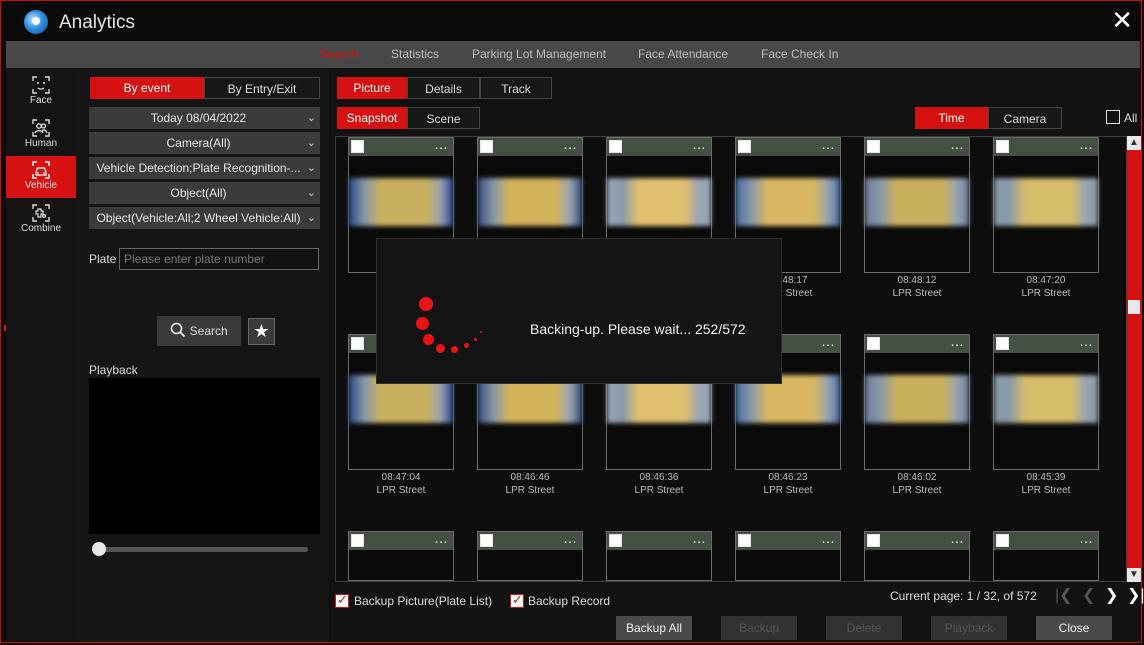 This screenshot has height=645, width=1144. Describe the element at coordinates (415, 54) in the screenshot. I see `tab-statistics: Statistics` at that location.